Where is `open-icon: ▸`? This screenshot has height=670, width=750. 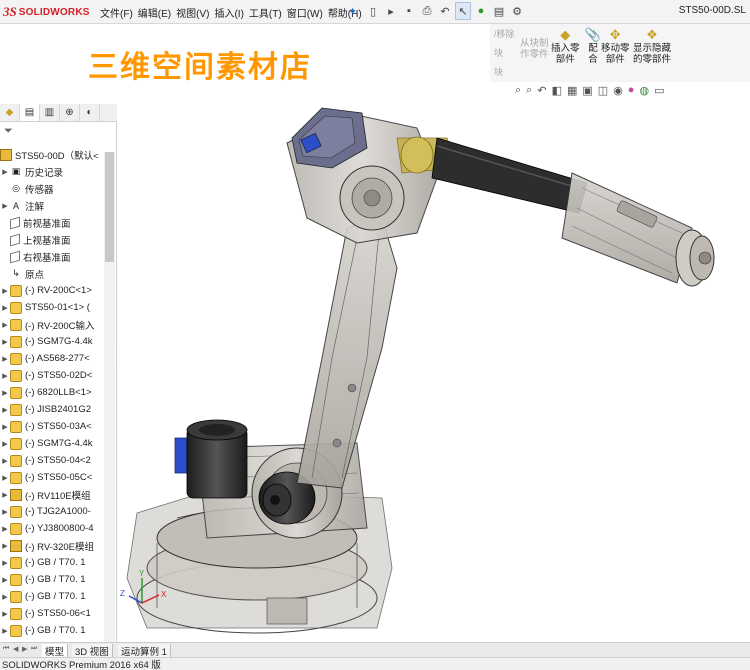 open-icon: ▸ is located at coordinates (391, 11).